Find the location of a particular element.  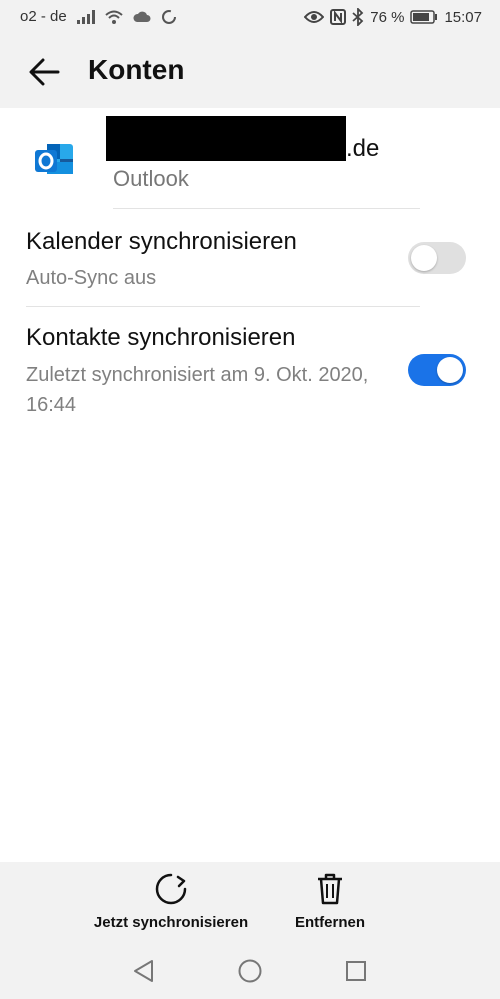

triangle-back-icon is located at coordinates (143, 971).